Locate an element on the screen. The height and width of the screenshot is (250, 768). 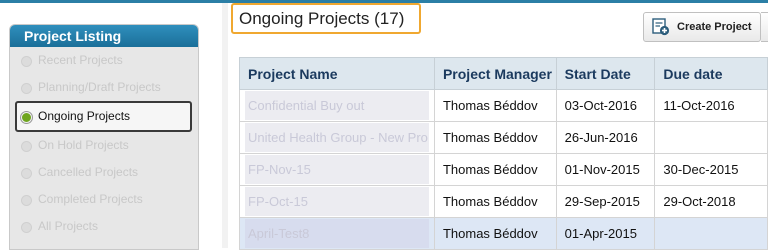
sidebar-item-ongoing: Ongoing Projects is located at coordinates (103, 116).